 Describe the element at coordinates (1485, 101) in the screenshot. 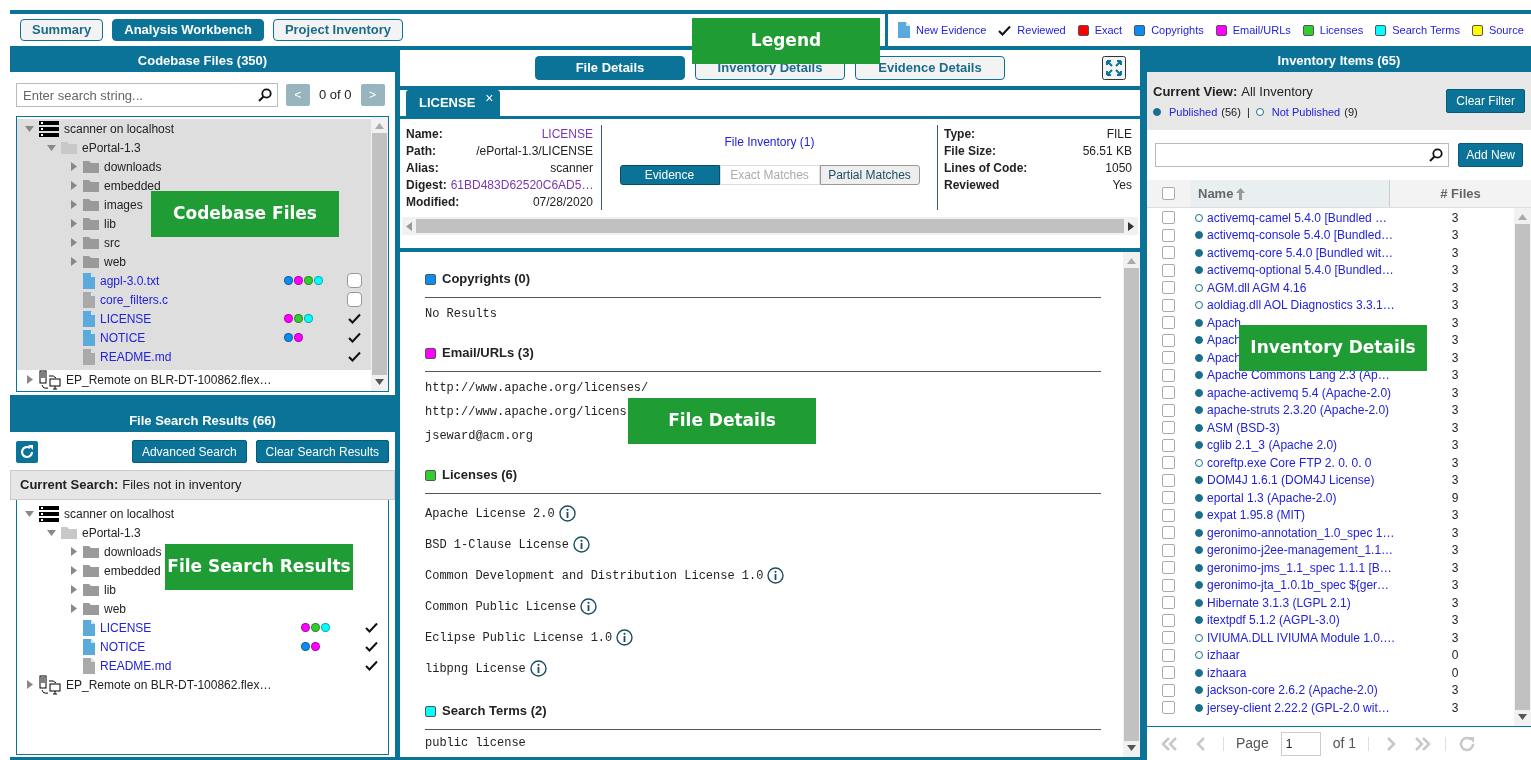

I see `clear-filter-button: Clear Filter` at that location.